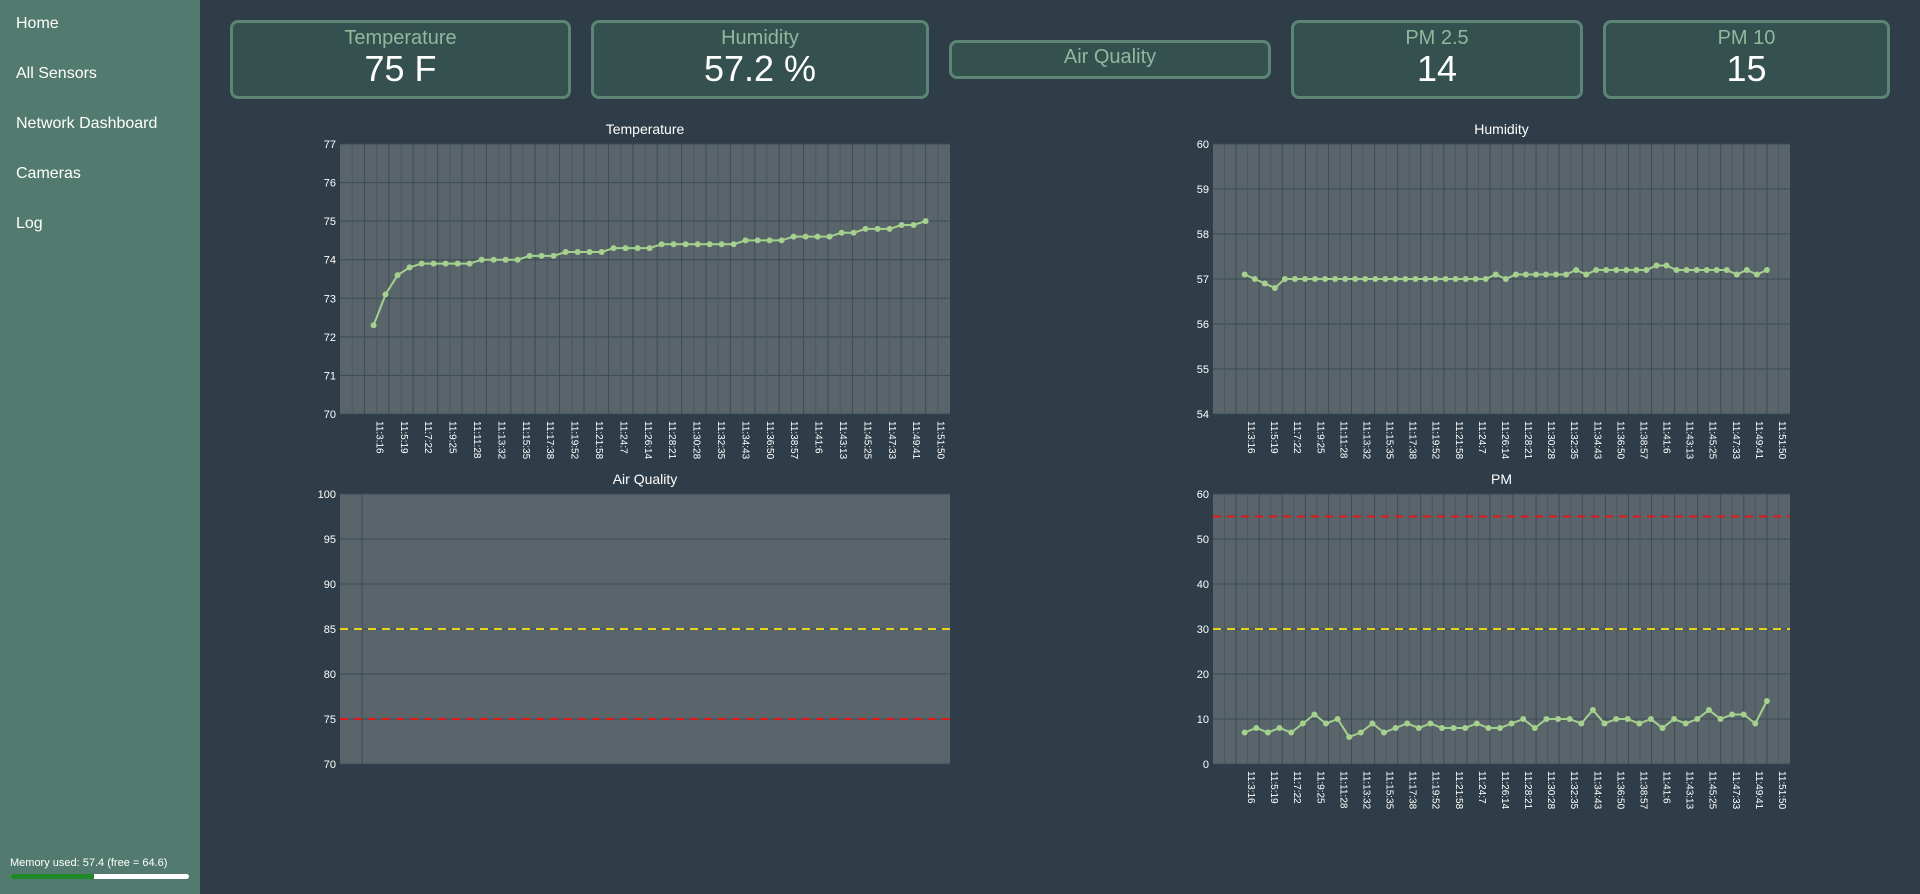  What do you see at coordinates (1504, 440) in the screenshot?
I see `humidity-x-tick-label: 11:26:14` at bounding box center [1504, 440].